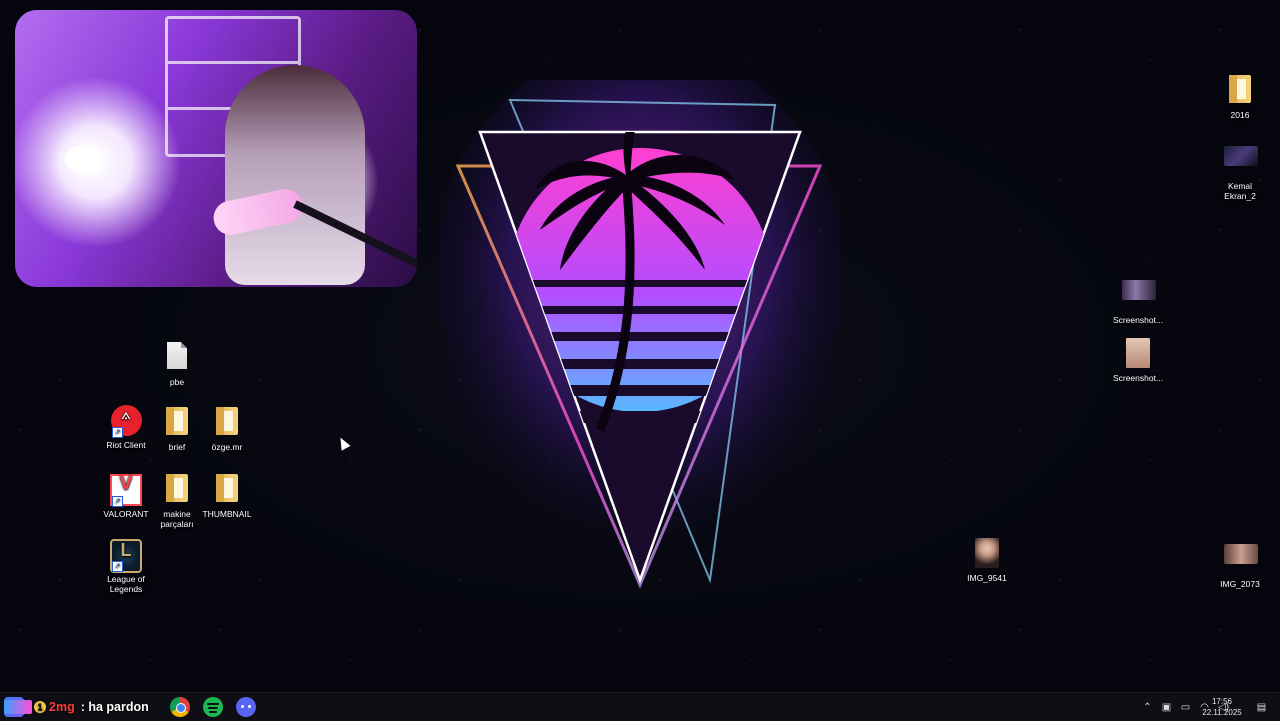 Image resolution: width=1280 pixels, height=721 pixels. What do you see at coordinates (84, 159) in the screenshot?
I see `webcam-lamp` at bounding box center [84, 159].